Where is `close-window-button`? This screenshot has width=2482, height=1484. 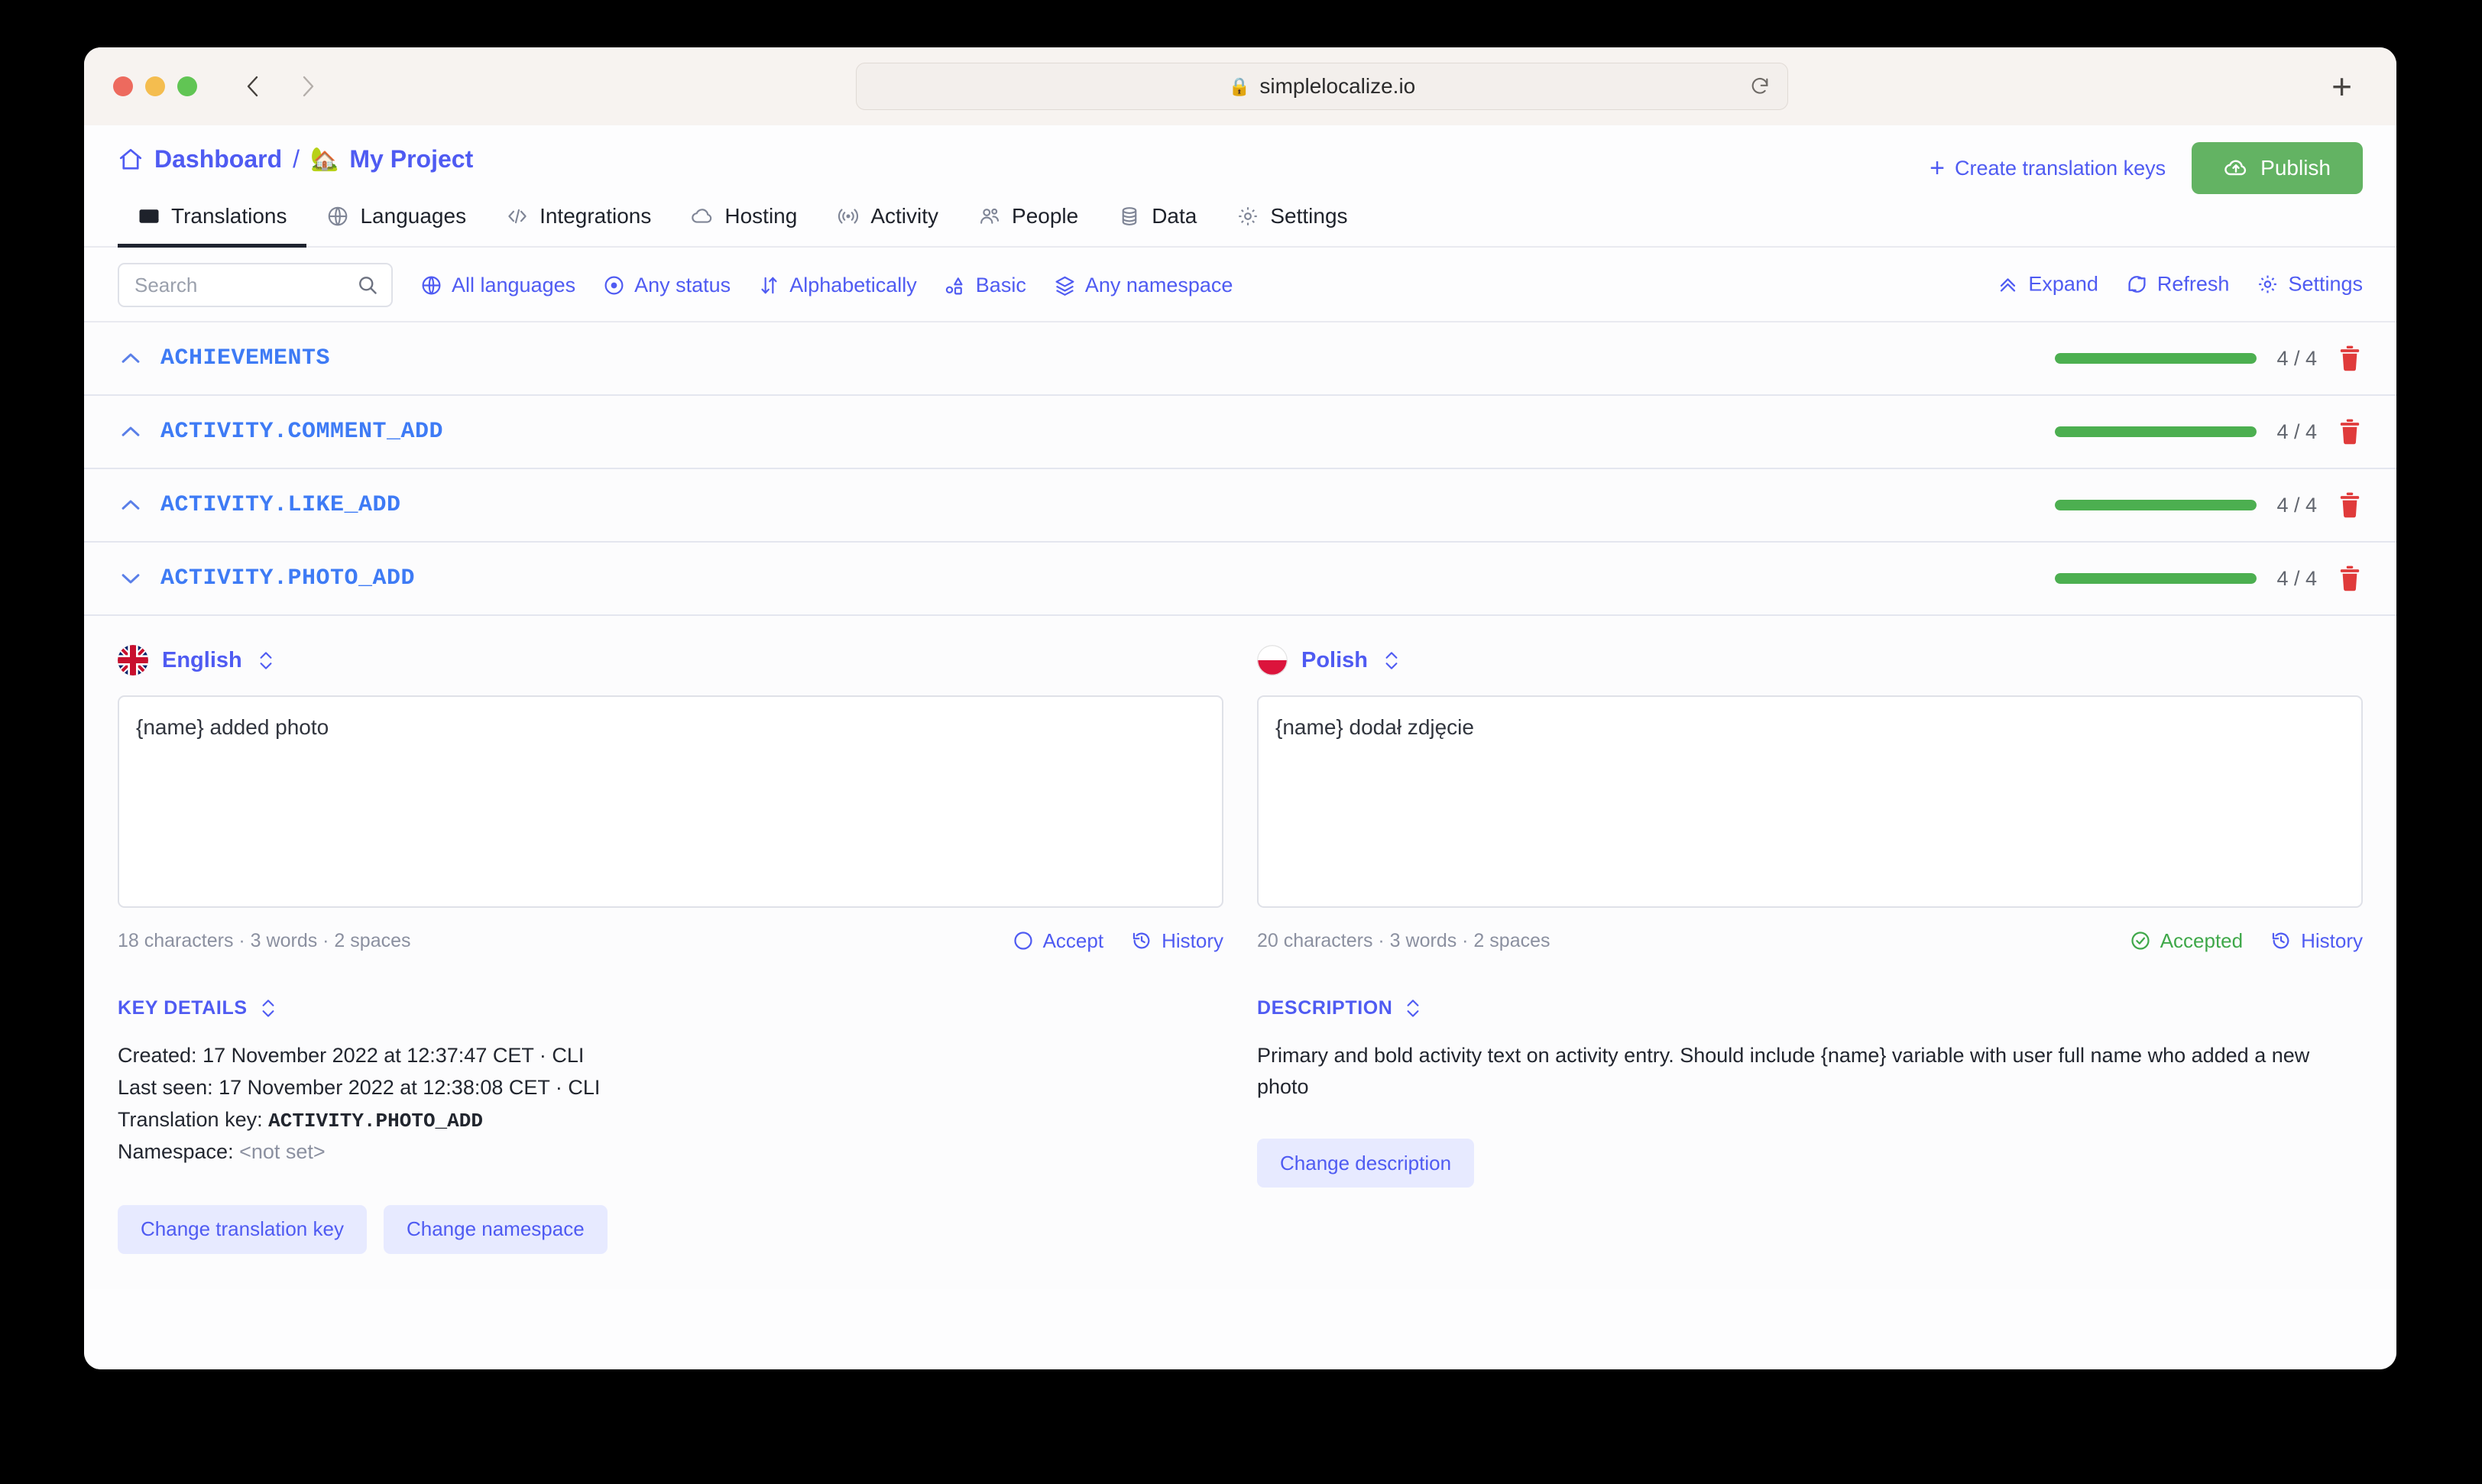 close-window-button is located at coordinates (123, 86).